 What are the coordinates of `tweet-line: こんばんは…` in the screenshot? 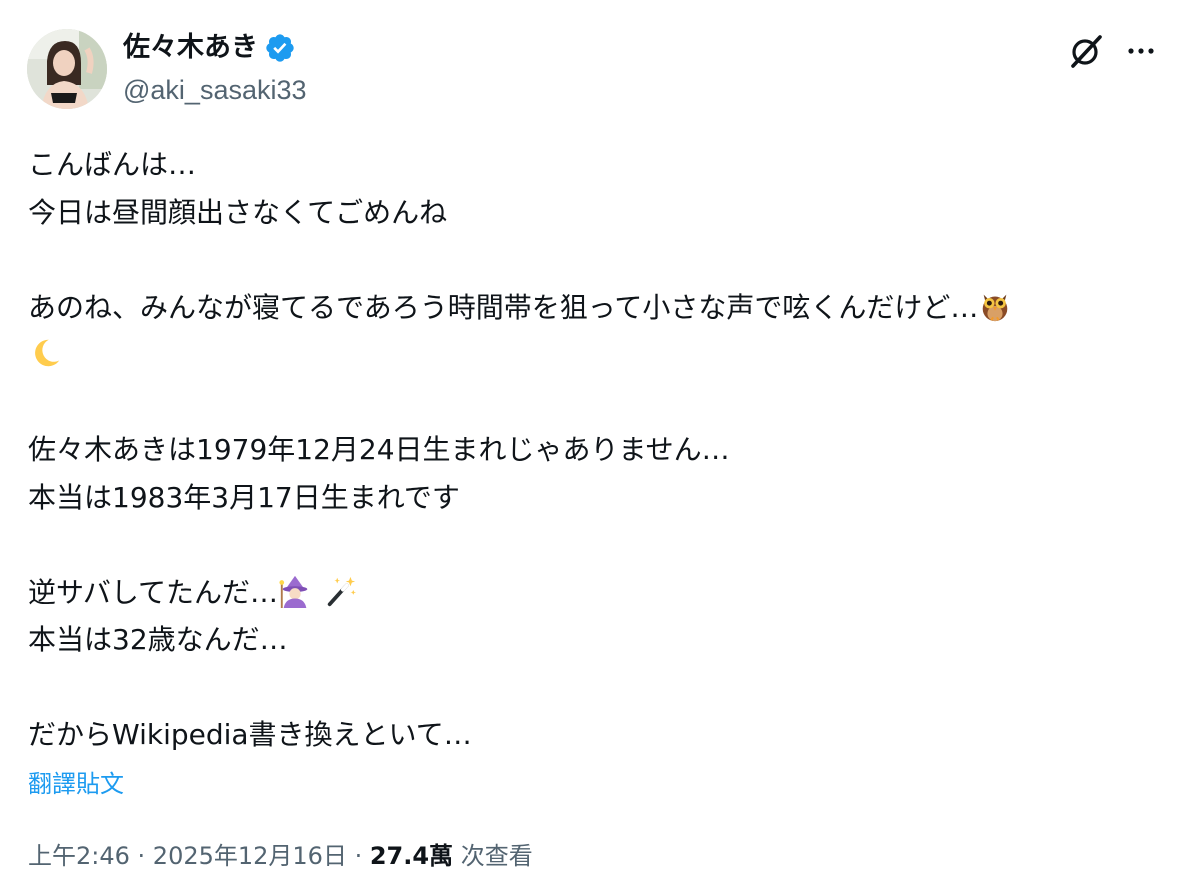 It's located at (112, 164).